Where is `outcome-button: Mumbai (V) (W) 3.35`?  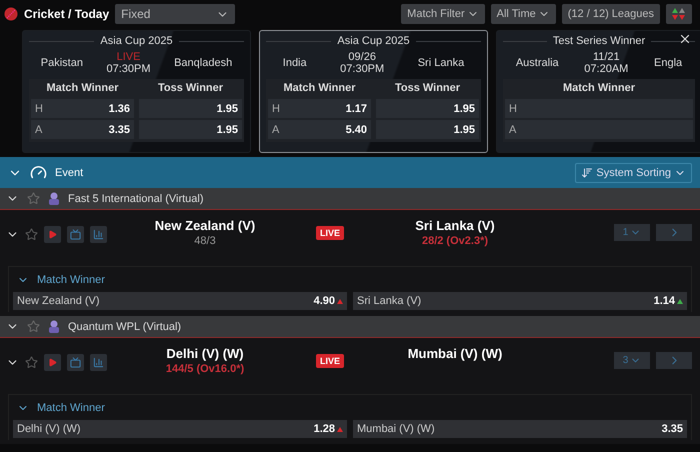 outcome-button: Mumbai (V) (W) 3.35 is located at coordinates (520, 429).